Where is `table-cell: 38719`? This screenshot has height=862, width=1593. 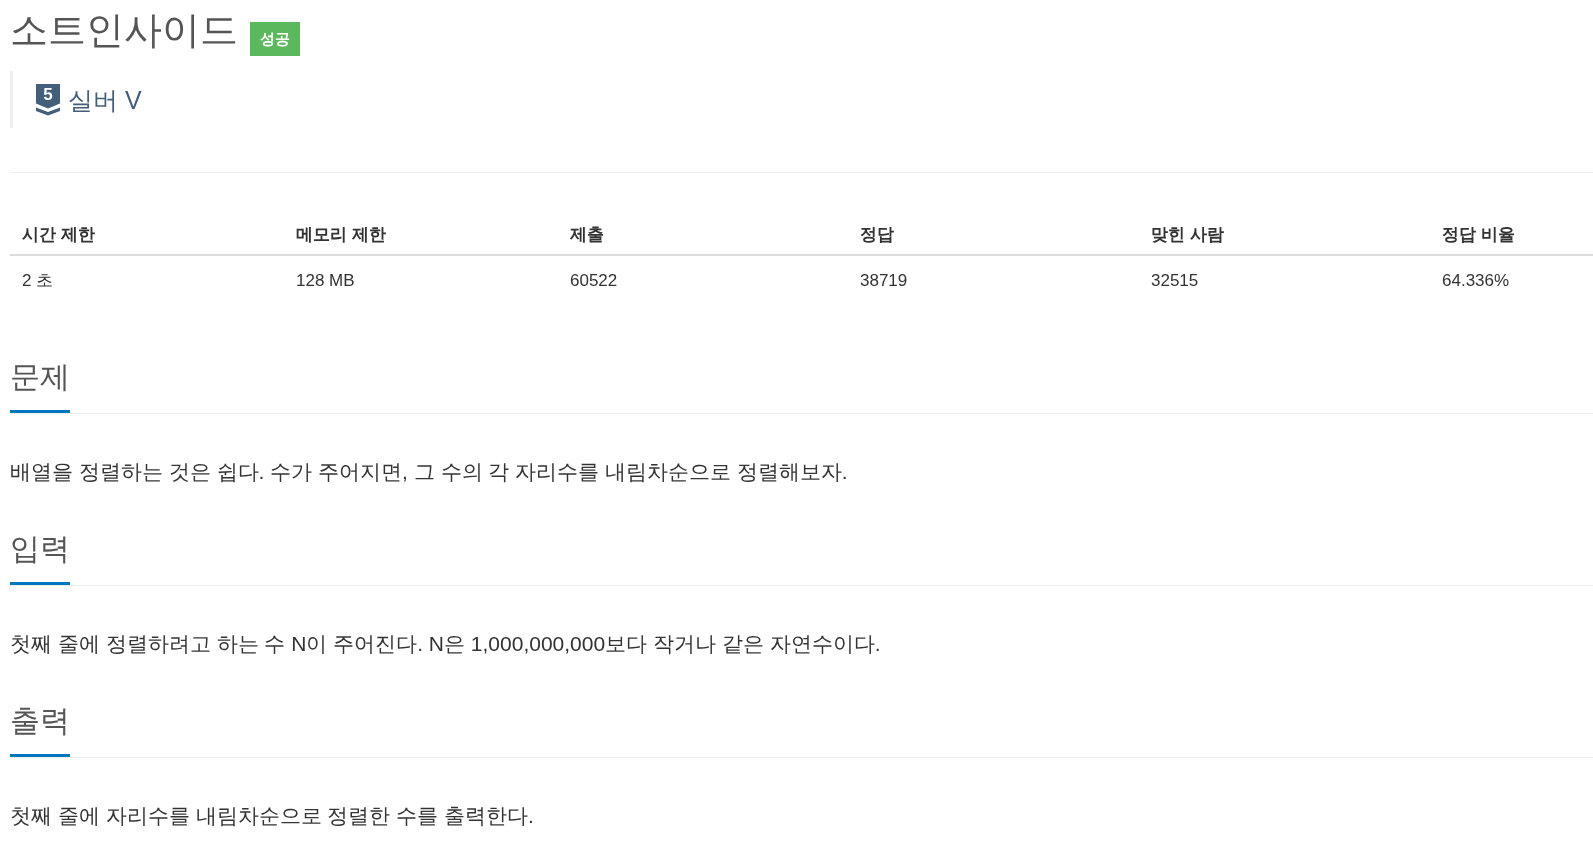
table-cell: 38719 is located at coordinates (993, 277).